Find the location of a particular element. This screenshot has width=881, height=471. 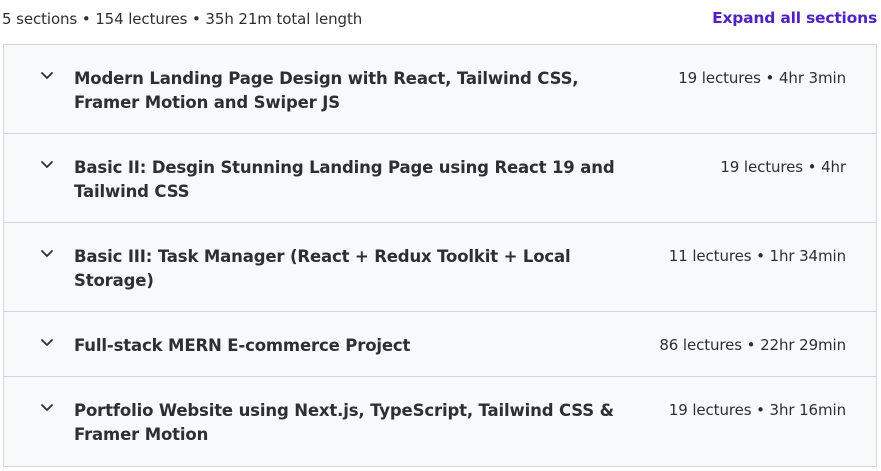

section-meta: 11 lectures • 1hr 34min is located at coordinates (757, 256).